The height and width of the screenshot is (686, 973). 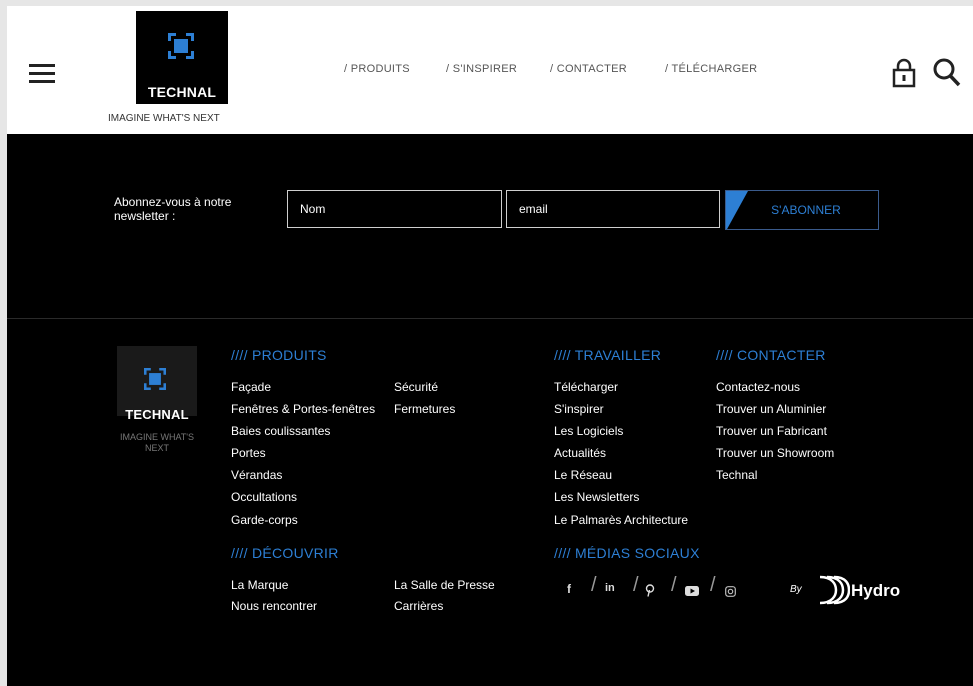 What do you see at coordinates (157, 442) in the screenshot?
I see `footer-tagline: IMAGINE WHAT'S NEXT` at bounding box center [157, 442].